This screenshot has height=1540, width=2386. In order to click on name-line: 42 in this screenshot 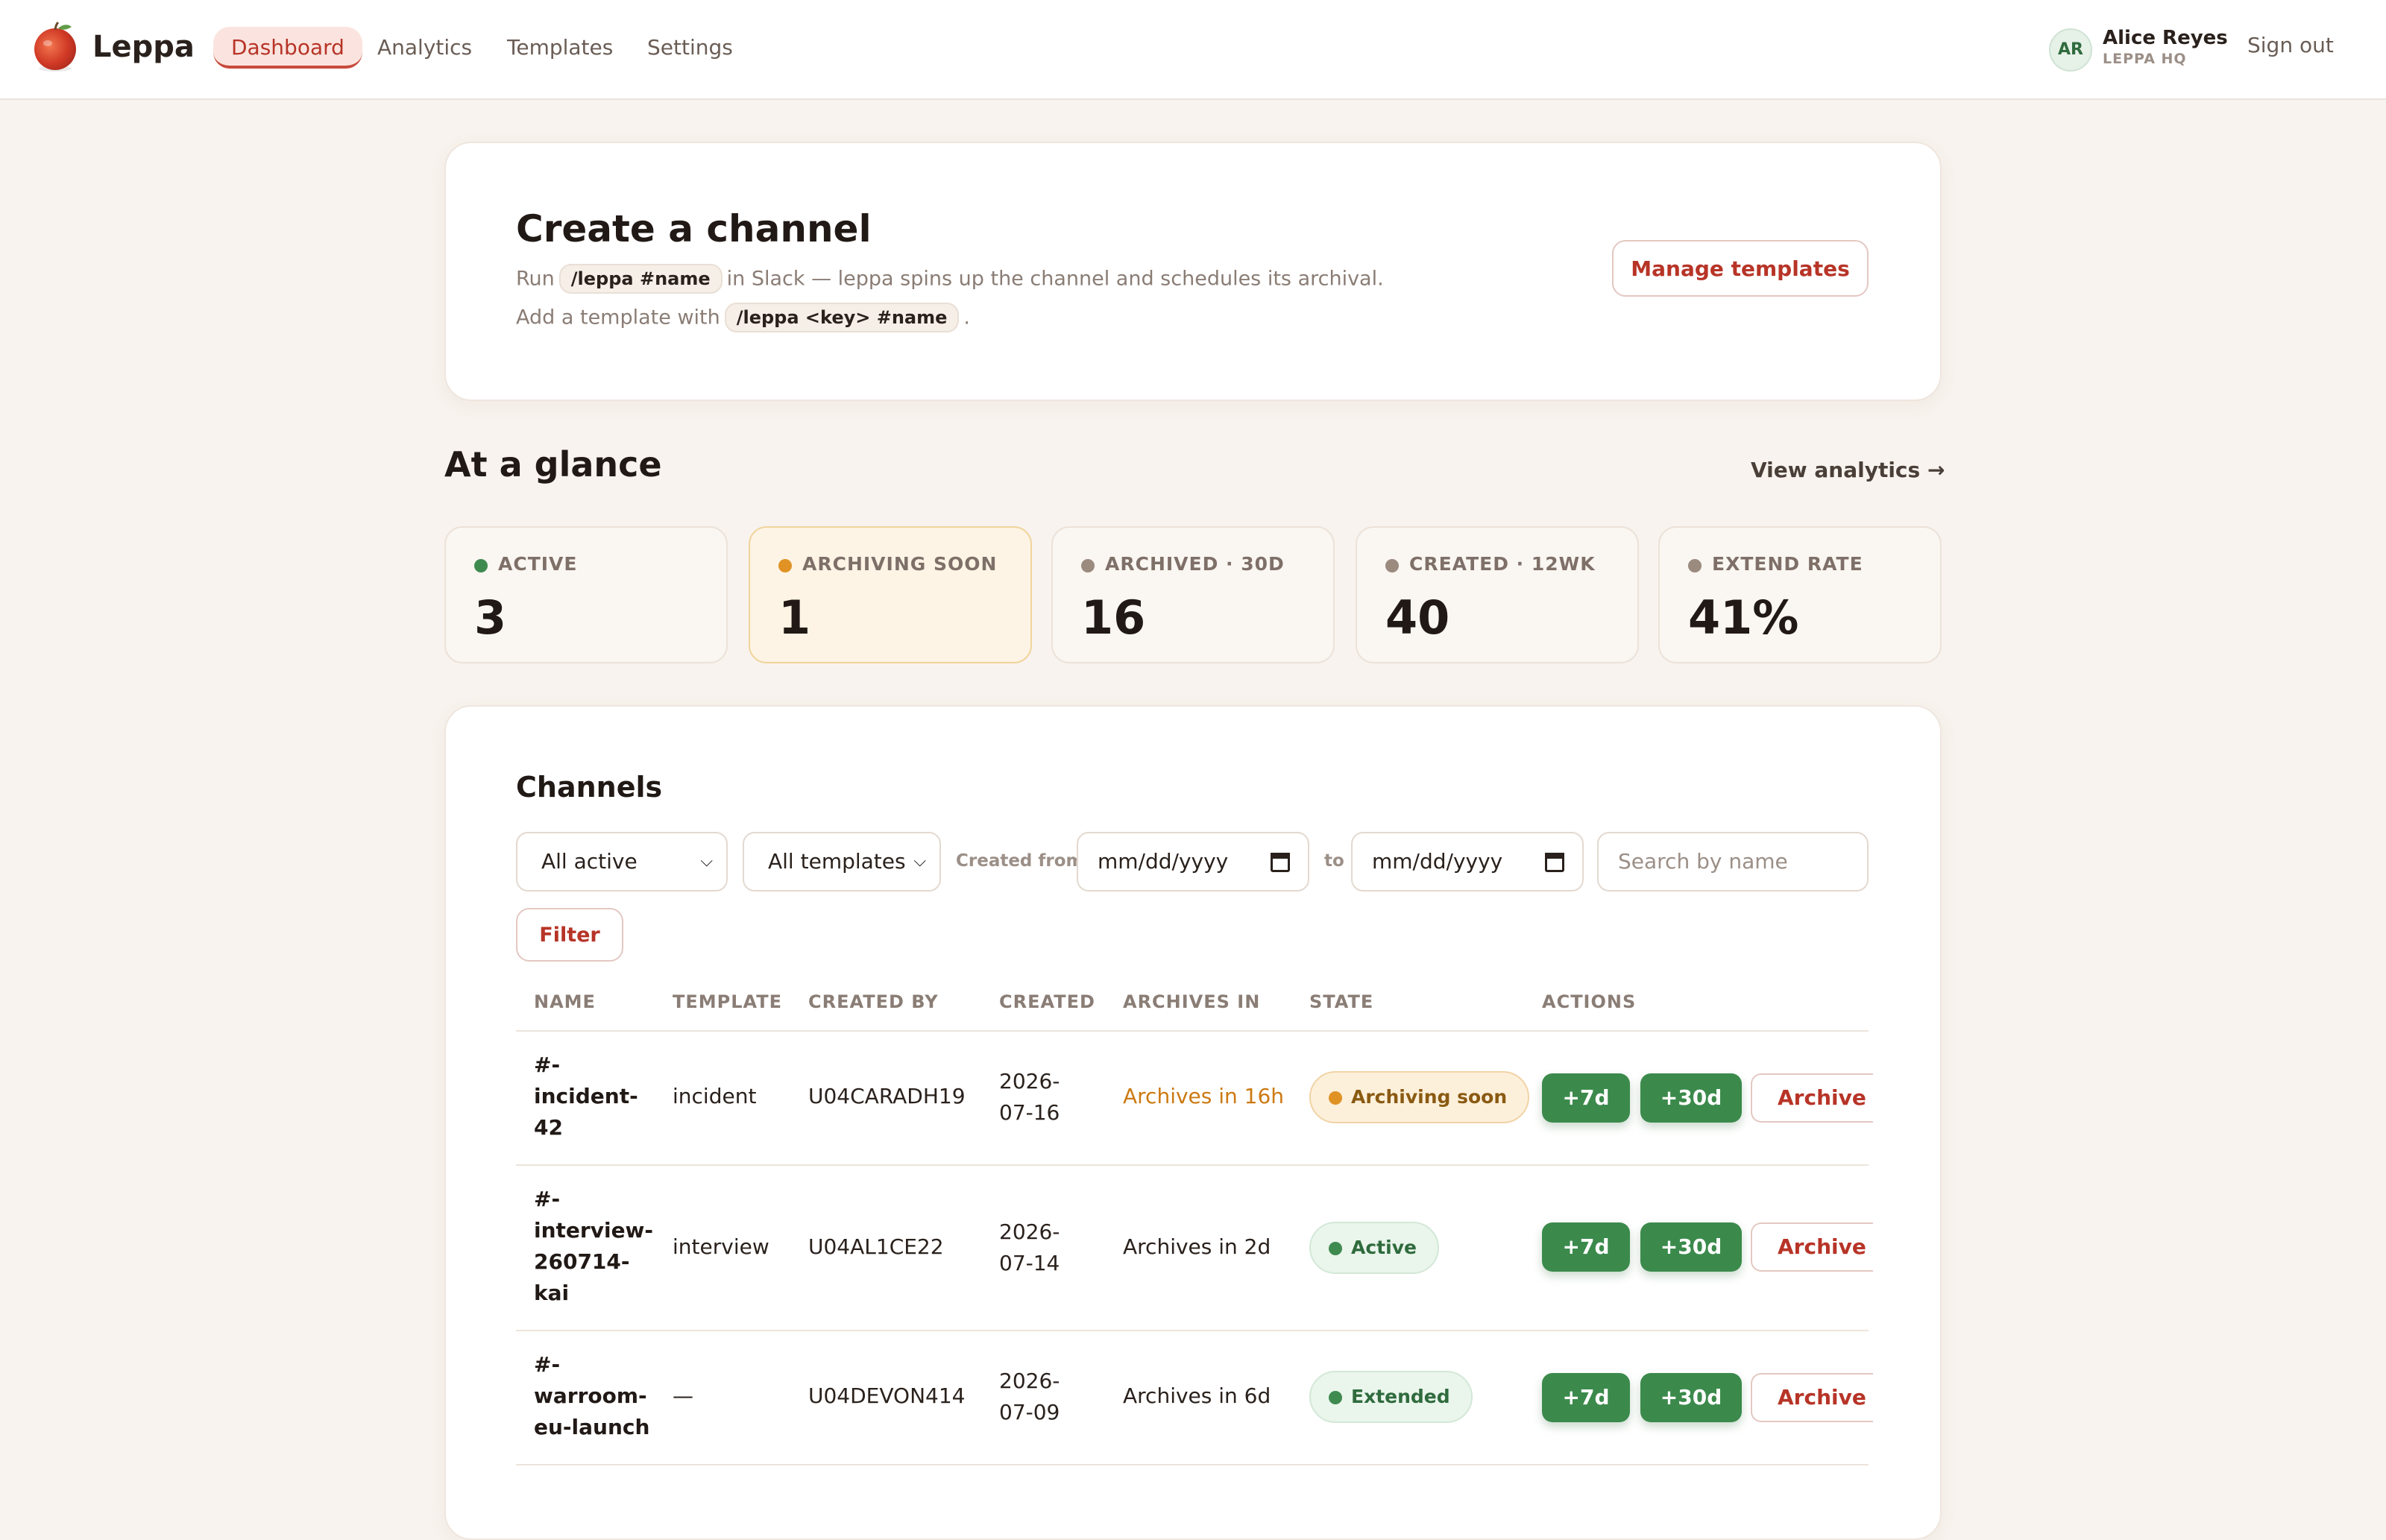, I will do `click(548, 1127)`.